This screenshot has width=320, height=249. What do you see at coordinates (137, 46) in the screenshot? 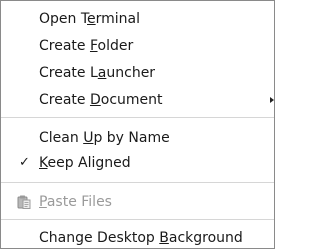
I see `menu-item-create-folder: Create Folder` at bounding box center [137, 46].